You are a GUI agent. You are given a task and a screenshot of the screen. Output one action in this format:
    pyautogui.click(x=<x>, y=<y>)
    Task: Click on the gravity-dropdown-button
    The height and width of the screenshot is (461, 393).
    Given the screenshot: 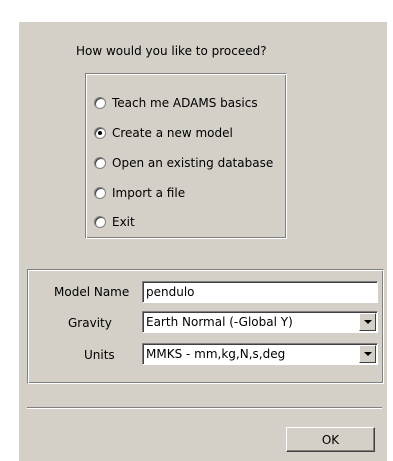 What is the action you would take?
    pyautogui.click(x=367, y=322)
    